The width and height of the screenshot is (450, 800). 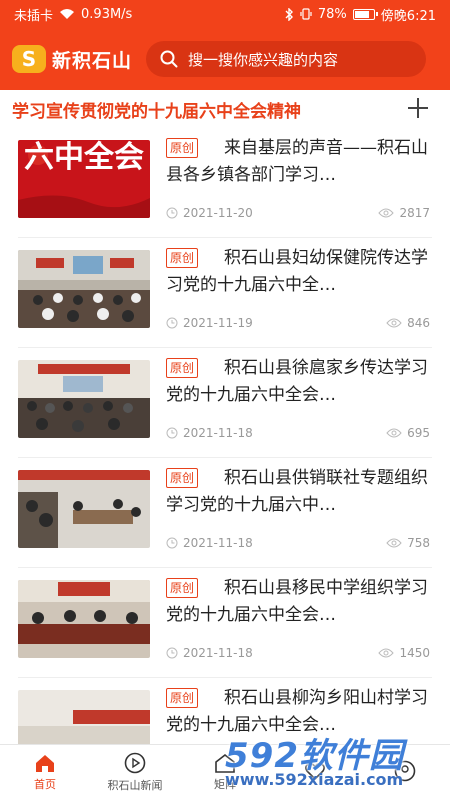 I want to click on clock: 傍晚6:21, so click(x=408, y=16).